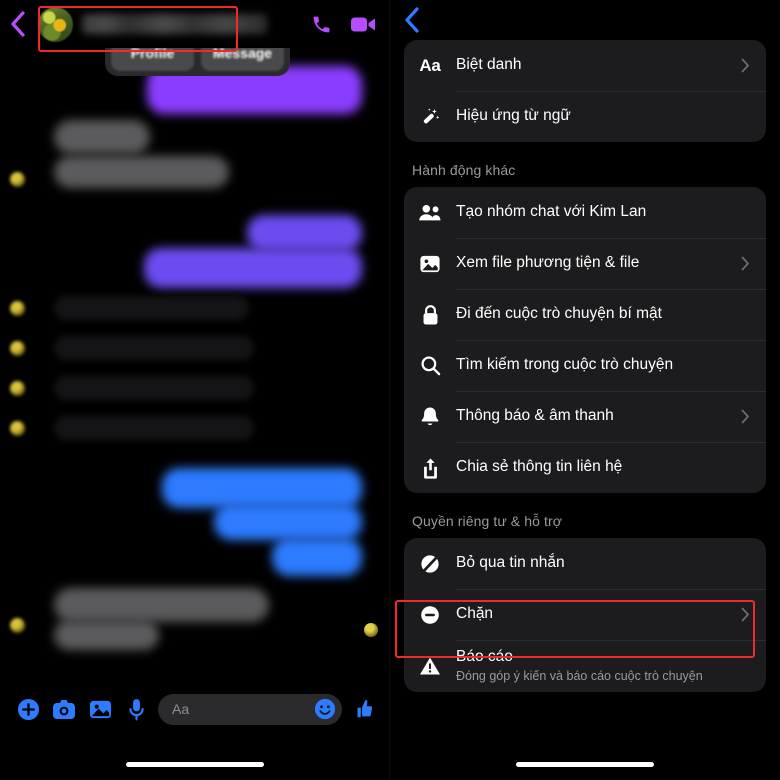 The height and width of the screenshot is (780, 780). I want to click on mute-slash-icon, so click(430, 564).